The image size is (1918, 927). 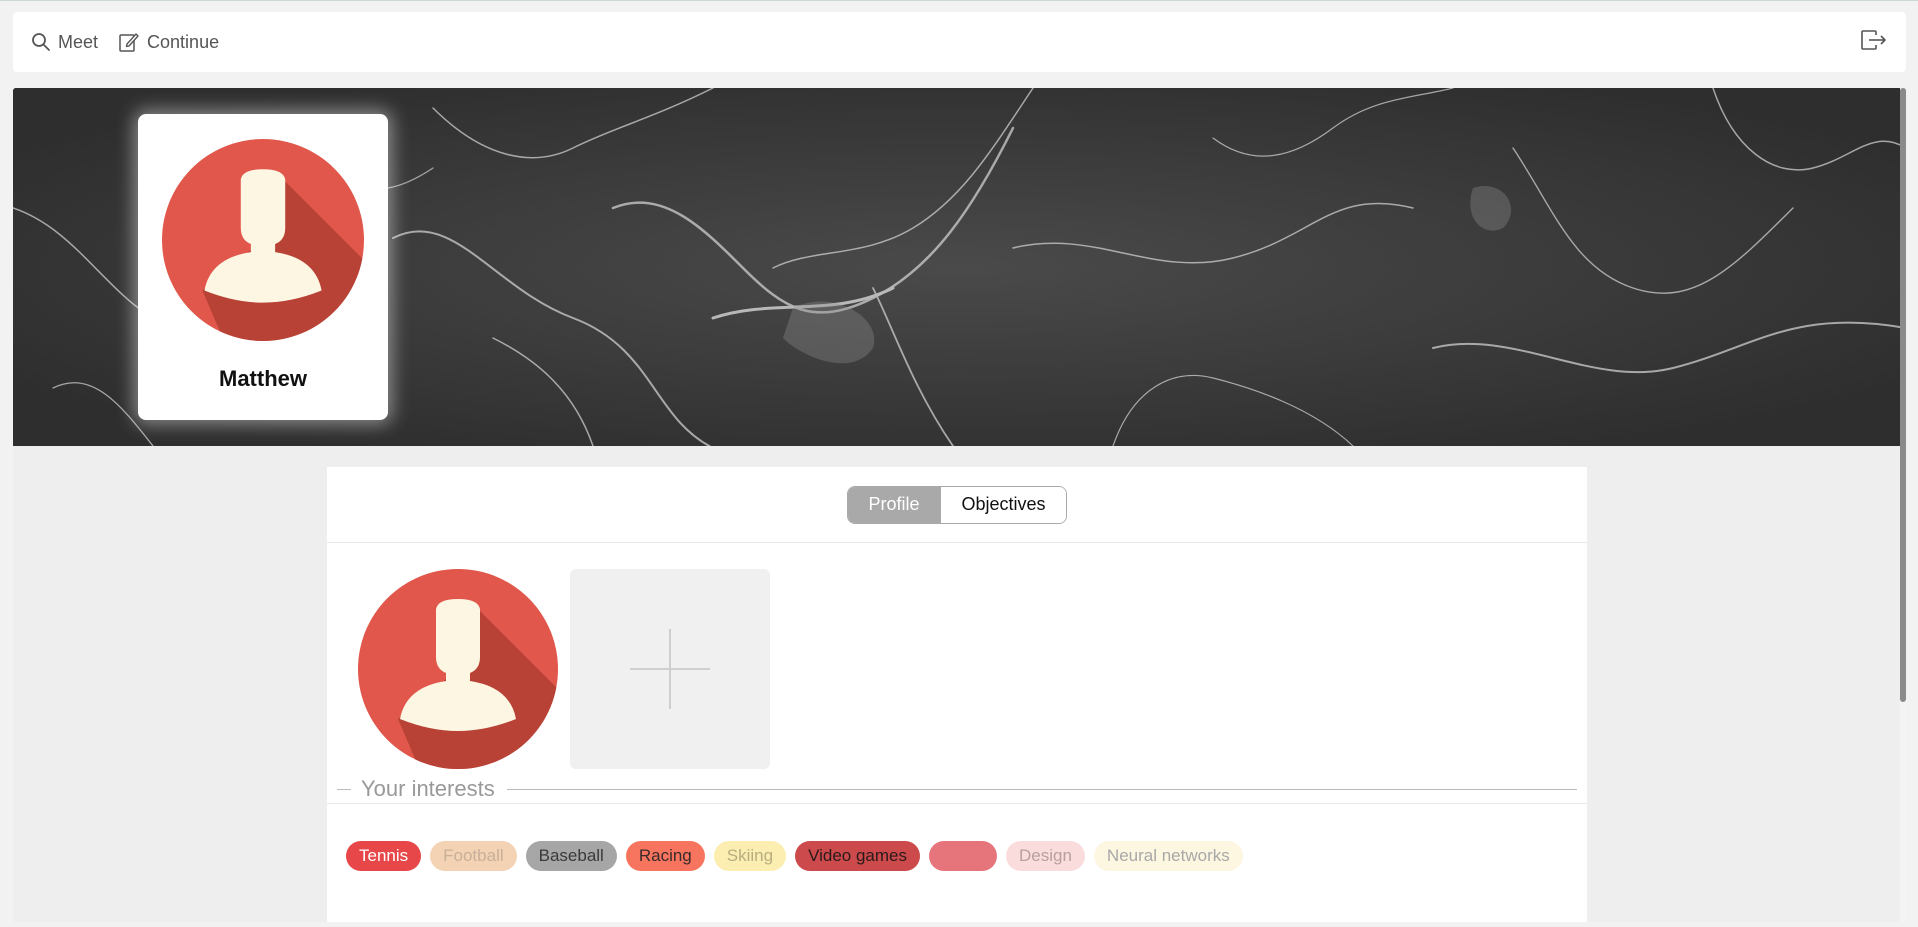 What do you see at coordinates (894, 504) in the screenshot?
I see `tab-profile: Profile` at bounding box center [894, 504].